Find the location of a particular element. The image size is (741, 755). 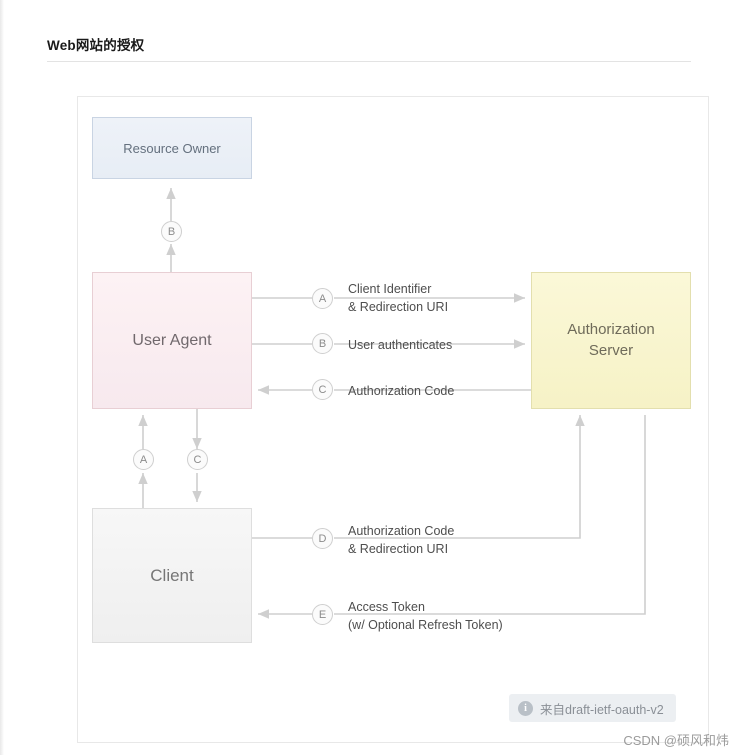

source-badge: i 来自draft-ietf-oauth-v2 is located at coordinates (592, 708).